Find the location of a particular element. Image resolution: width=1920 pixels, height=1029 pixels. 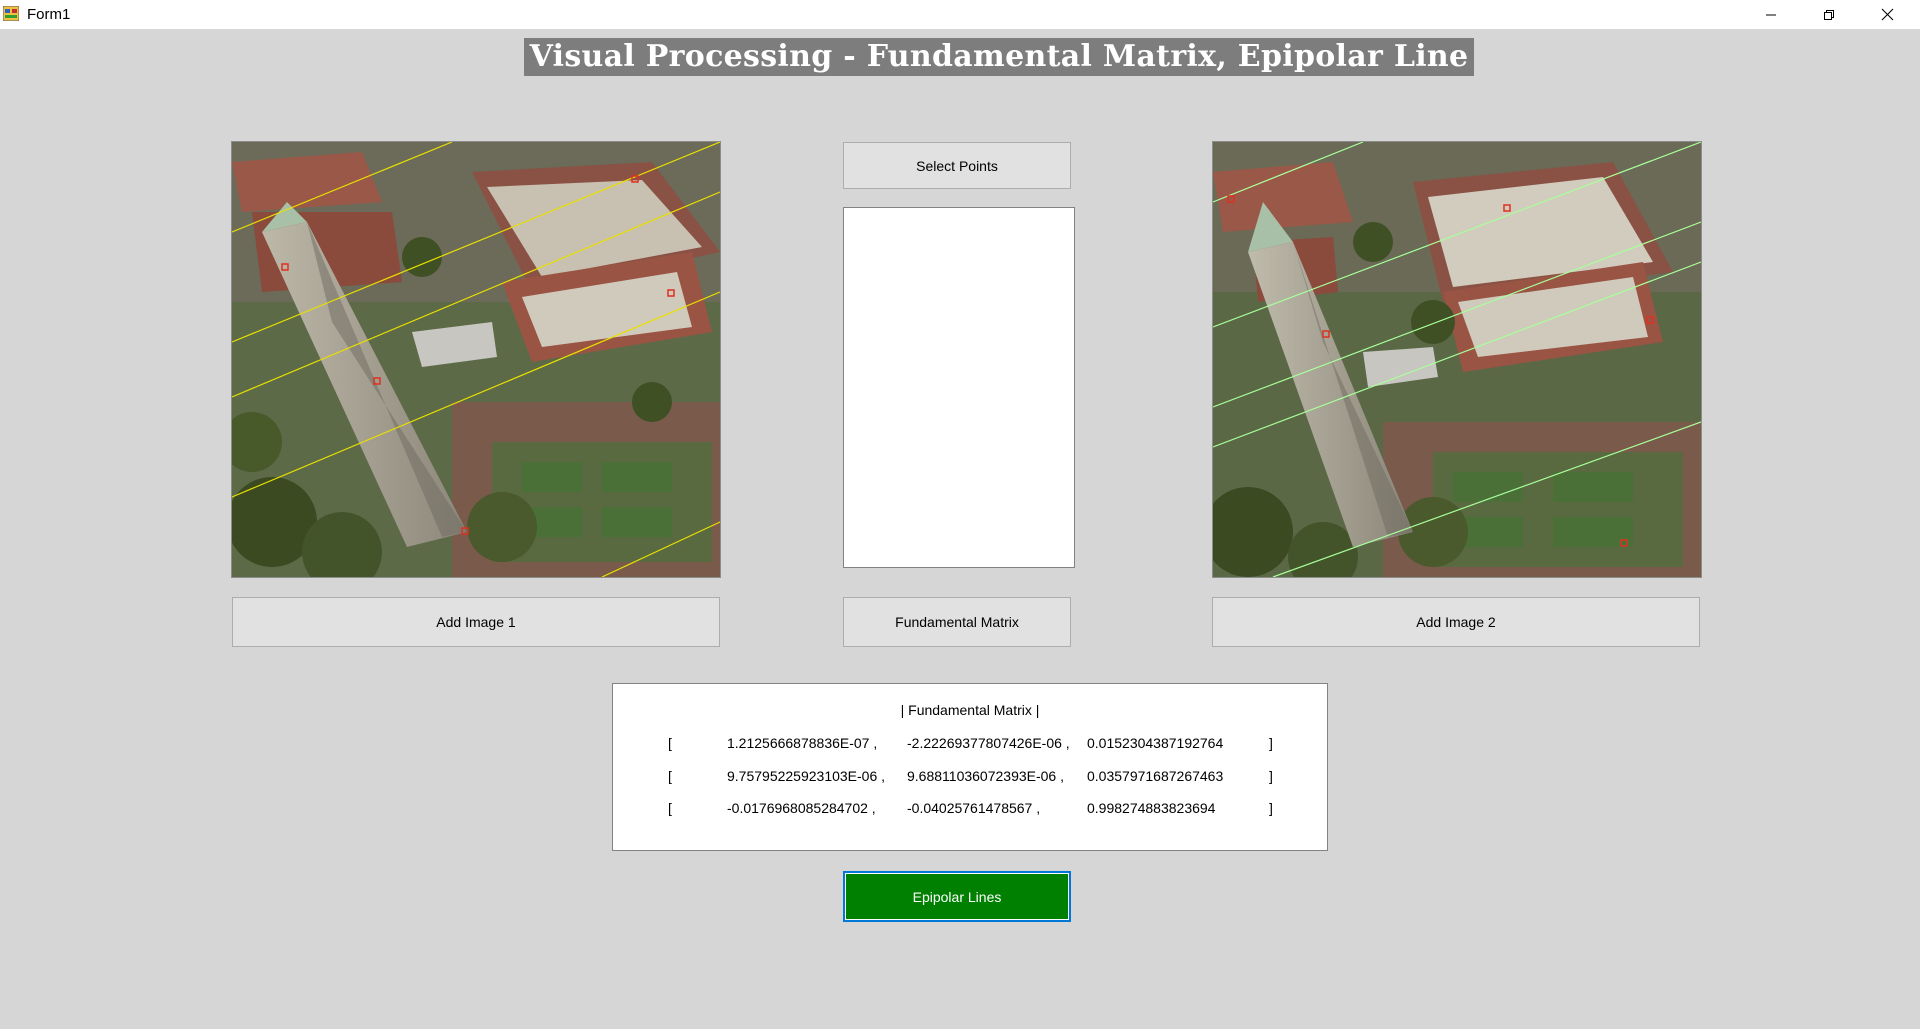

restore-icon is located at coordinates (1829, 14).